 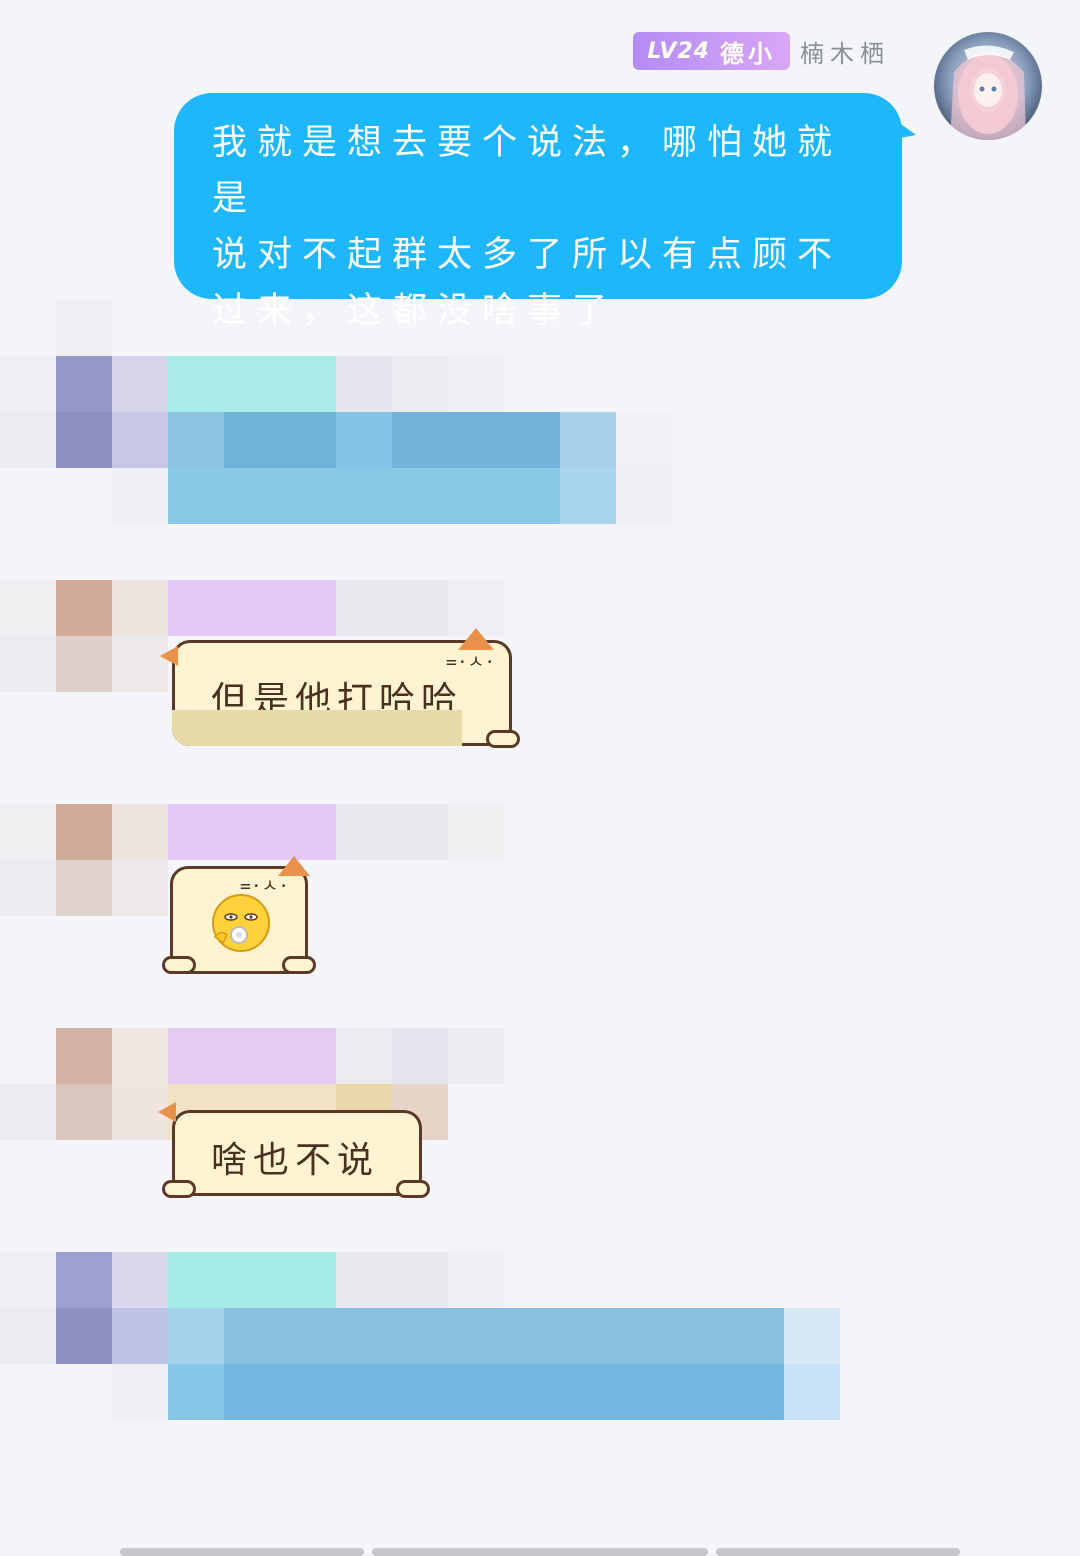 What do you see at coordinates (476, 639) in the screenshot?
I see `cat-ear-icon` at bounding box center [476, 639].